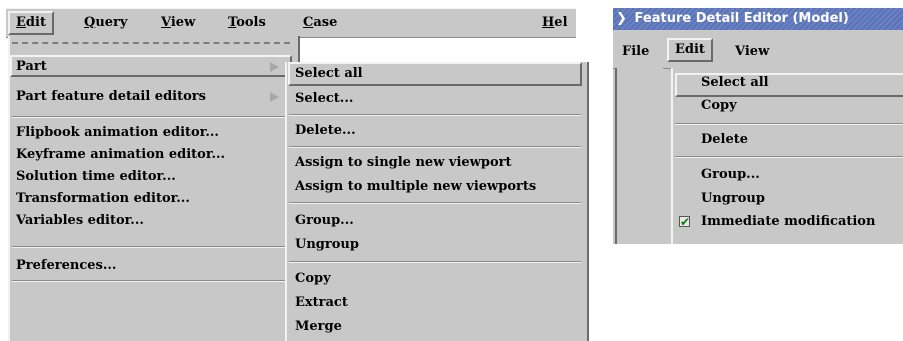 The image size is (903, 341). Describe the element at coordinates (90, 22) in the screenshot. I see `mnemonic-letter: Q` at that location.